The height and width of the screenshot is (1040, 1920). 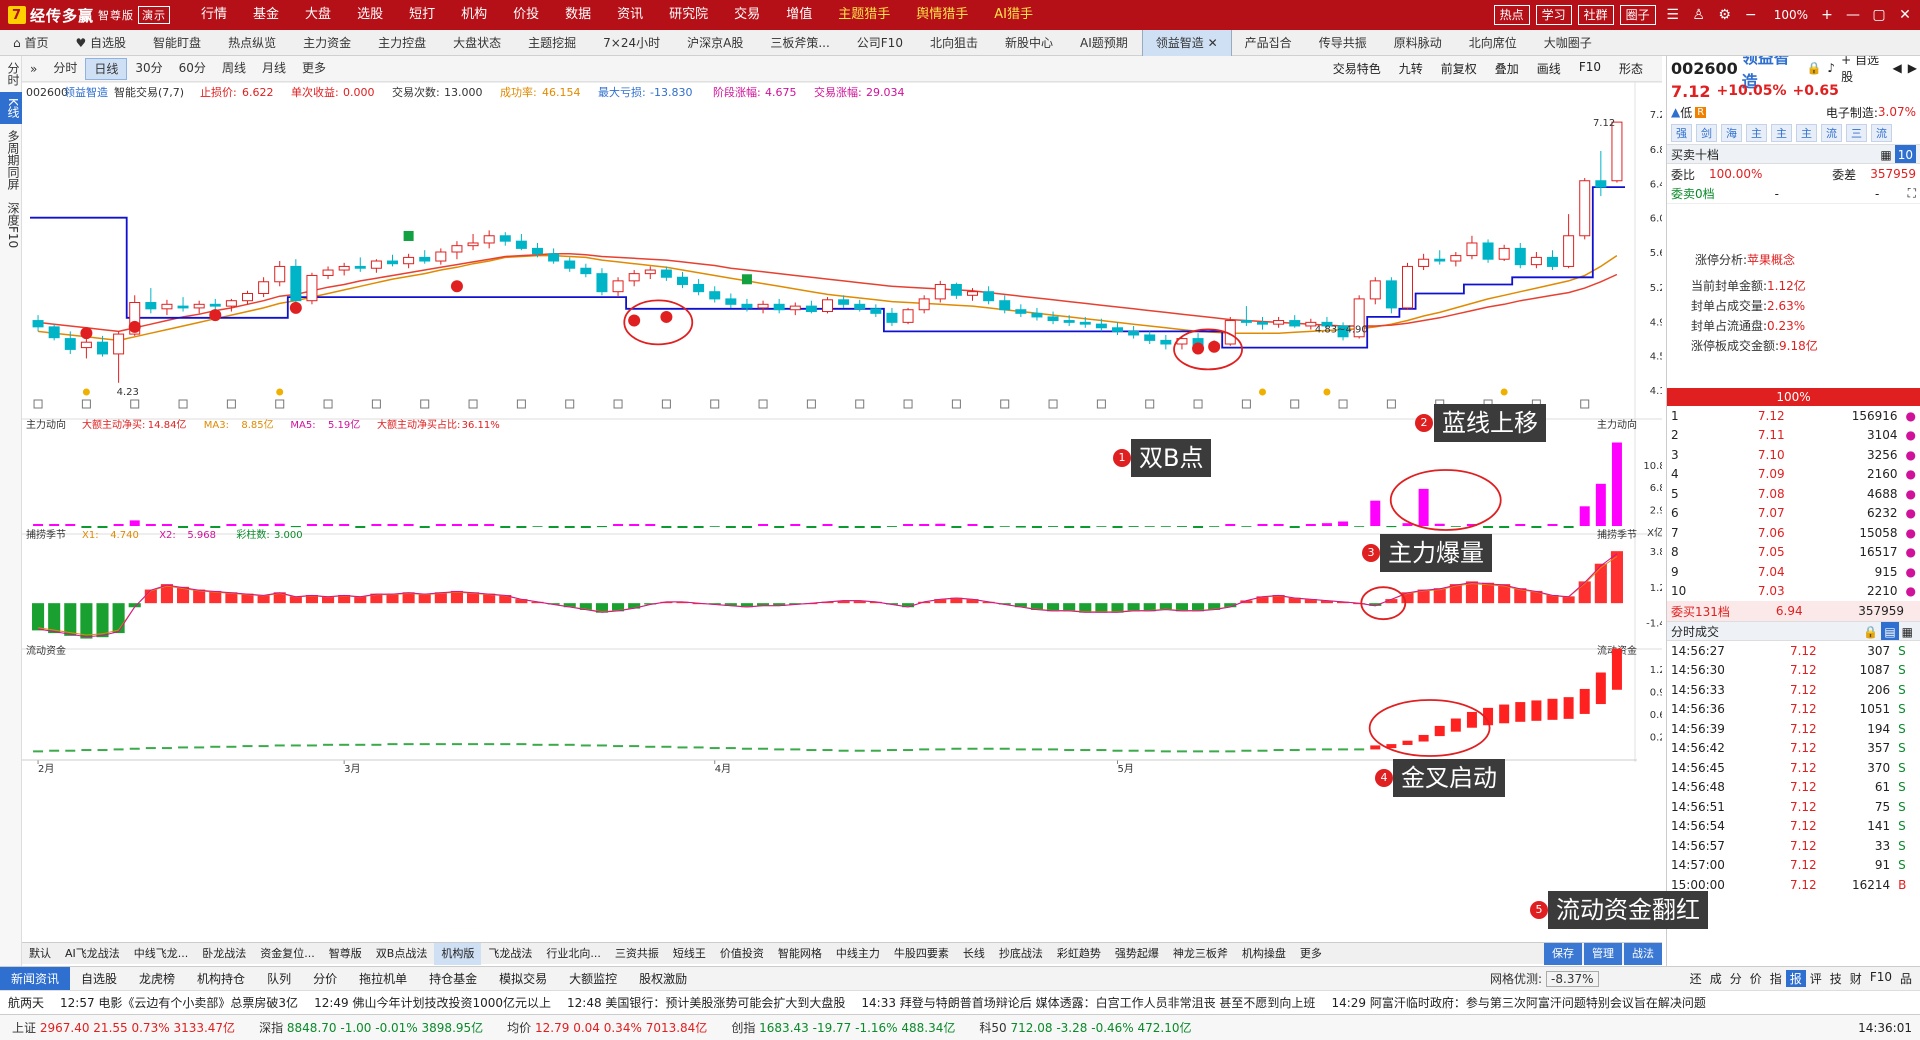 I want to click on leftbar-item: K线, so click(x=11, y=108).